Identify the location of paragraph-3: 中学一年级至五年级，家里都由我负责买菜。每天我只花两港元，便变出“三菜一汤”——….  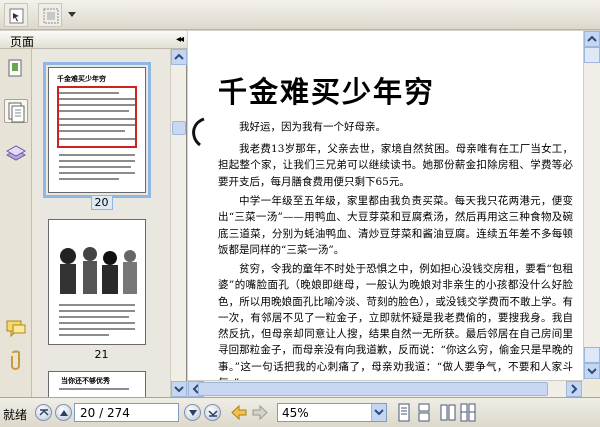
(395, 225).